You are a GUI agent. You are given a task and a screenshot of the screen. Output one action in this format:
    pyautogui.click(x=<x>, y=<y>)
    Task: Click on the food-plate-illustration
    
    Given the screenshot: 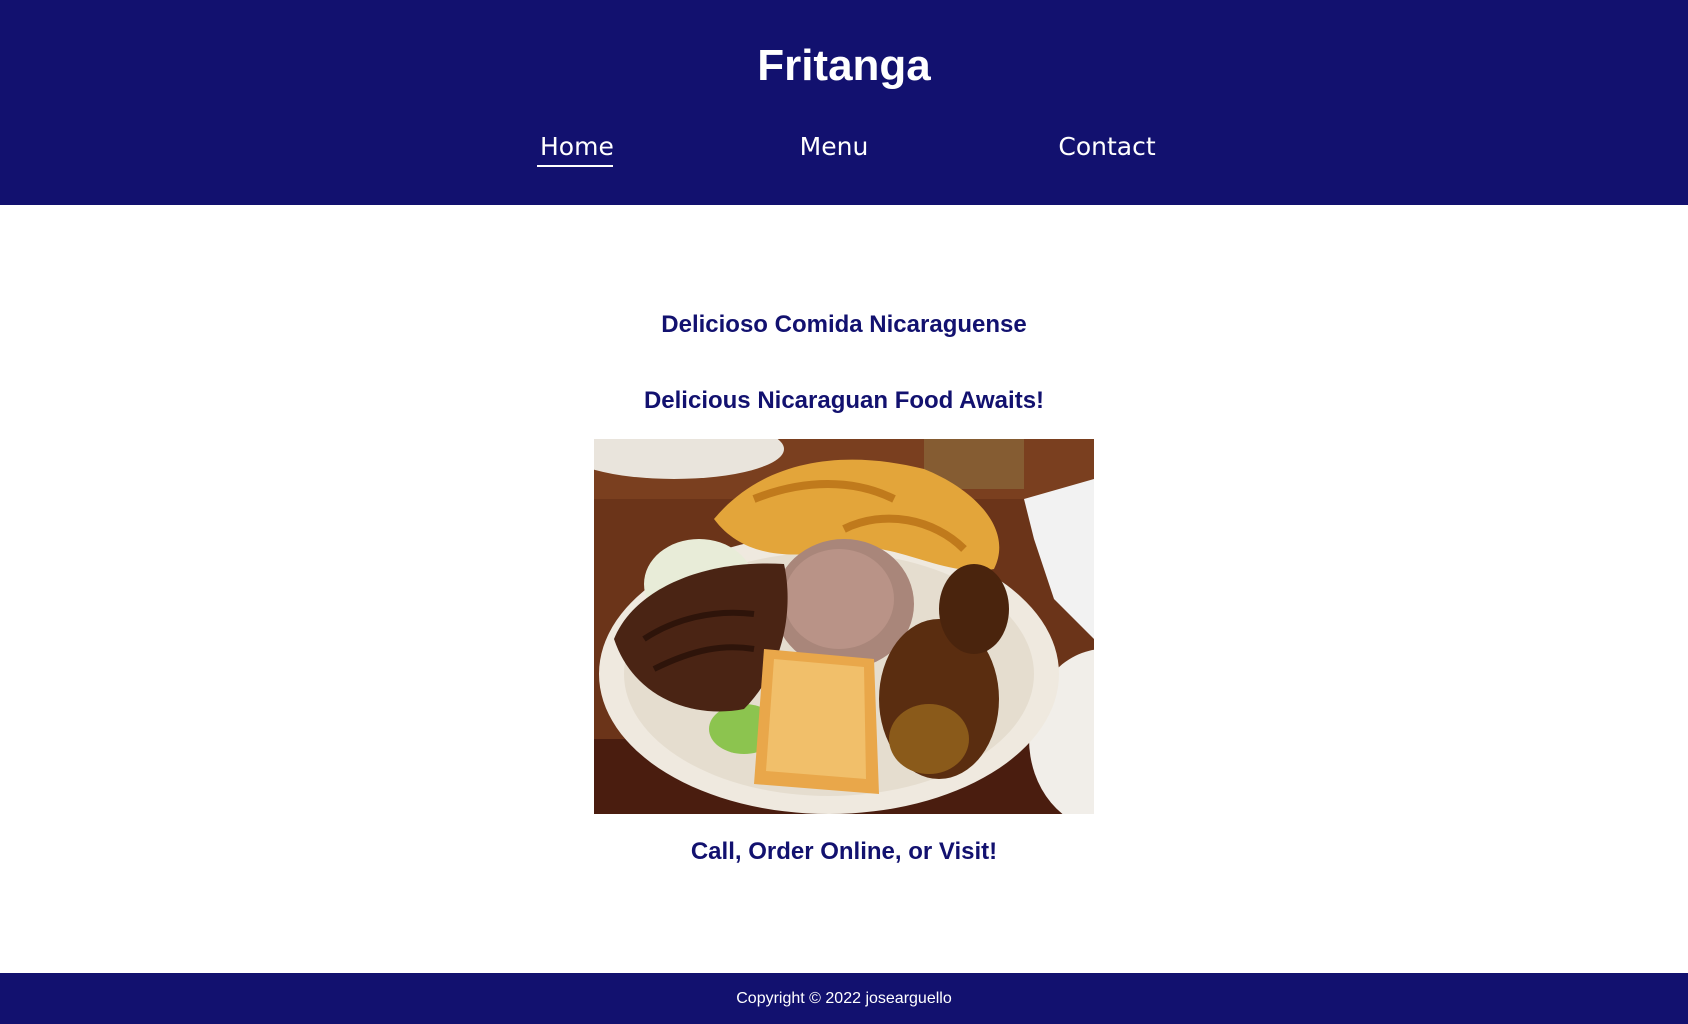 What is the action you would take?
    pyautogui.click(x=844, y=626)
    